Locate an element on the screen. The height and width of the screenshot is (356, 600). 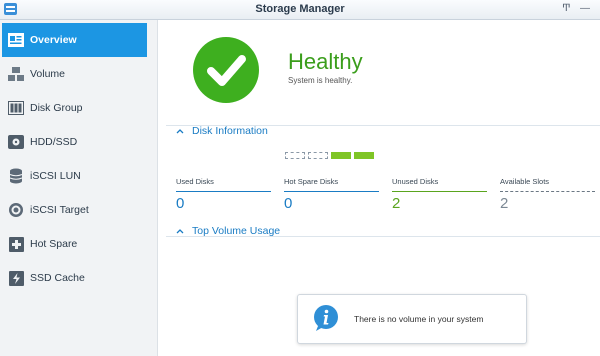
no-volume-notice: There is no volume in your system is located at coordinates (412, 319).